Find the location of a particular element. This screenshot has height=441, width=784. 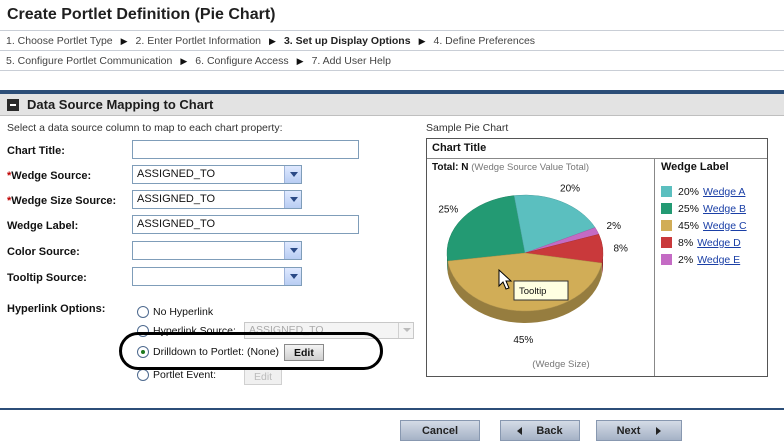

back-arrow-icon is located at coordinates (520, 430).